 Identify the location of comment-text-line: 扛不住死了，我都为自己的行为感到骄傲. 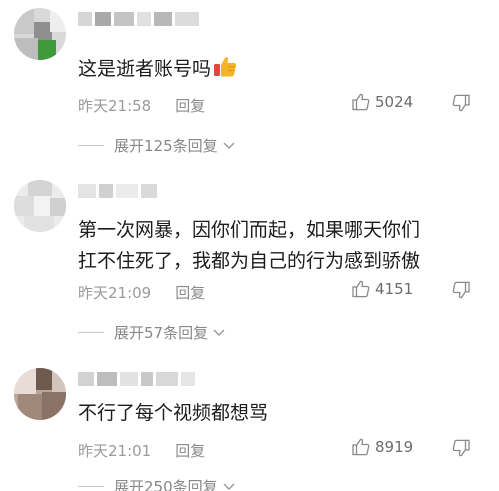
(249, 261).